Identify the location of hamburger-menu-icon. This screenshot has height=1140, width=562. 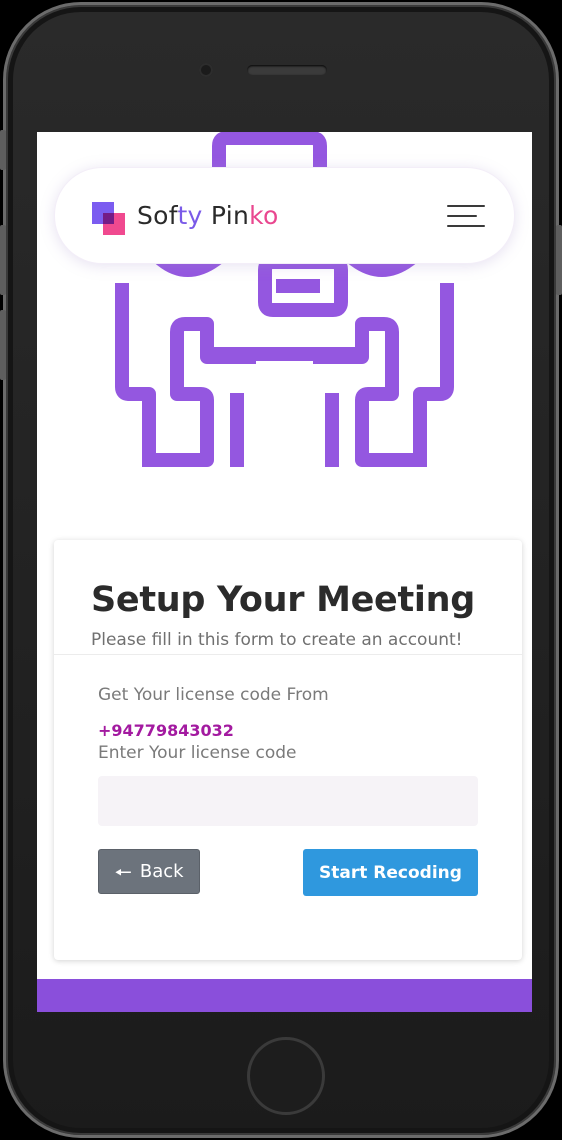
(466, 216).